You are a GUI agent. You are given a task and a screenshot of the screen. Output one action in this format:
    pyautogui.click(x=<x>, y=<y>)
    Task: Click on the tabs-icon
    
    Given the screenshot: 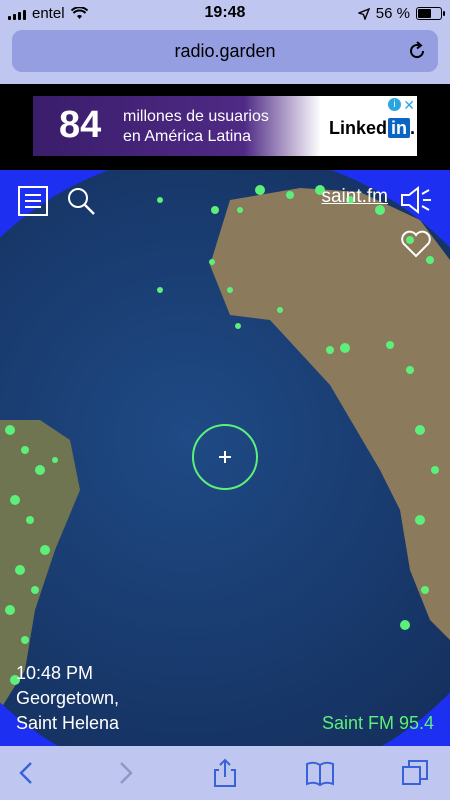 What is the action you would take?
    pyautogui.click(x=415, y=773)
    